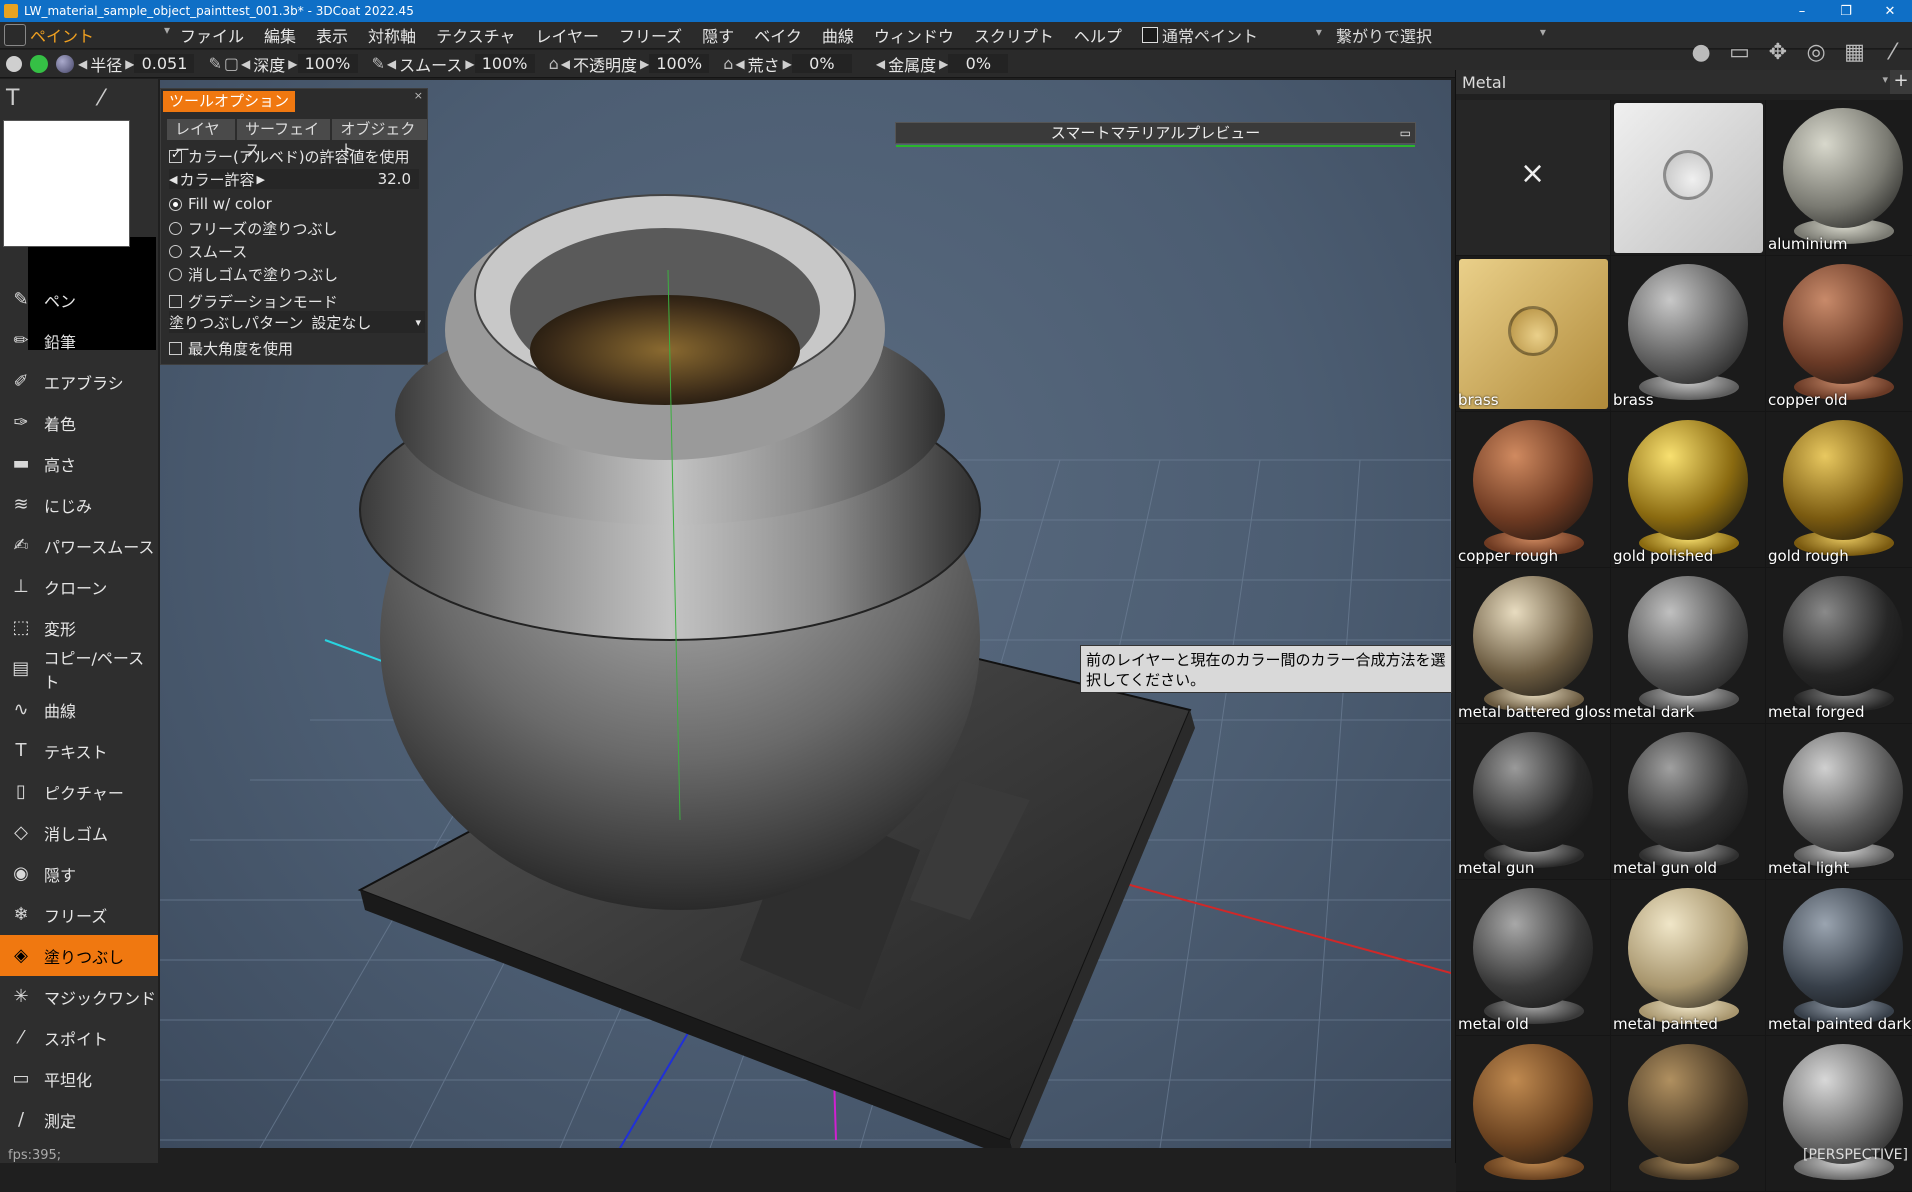  Describe the element at coordinates (12, 98) in the screenshot. I see `text-tool-icon: T` at that location.